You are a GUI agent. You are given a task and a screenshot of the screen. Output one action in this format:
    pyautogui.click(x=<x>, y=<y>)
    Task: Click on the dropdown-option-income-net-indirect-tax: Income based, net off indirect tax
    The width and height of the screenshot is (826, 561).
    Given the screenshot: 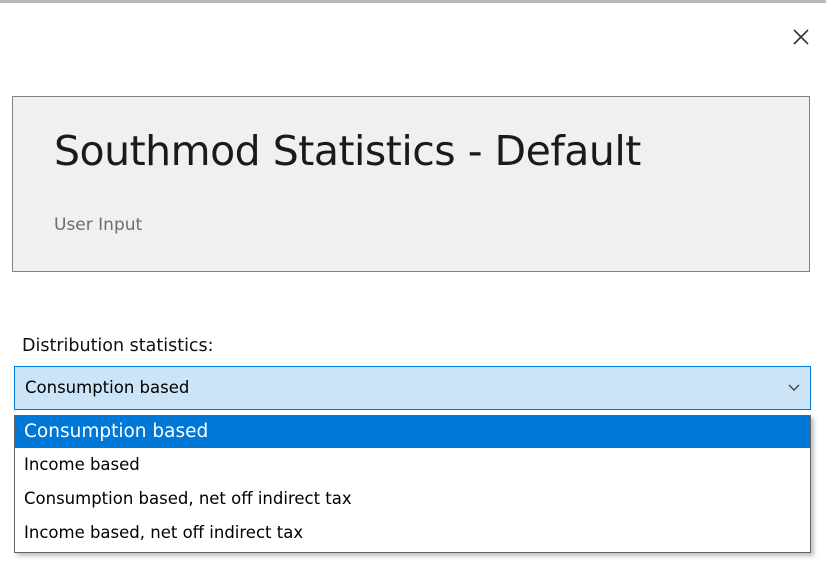 What is the action you would take?
    pyautogui.click(x=412, y=533)
    